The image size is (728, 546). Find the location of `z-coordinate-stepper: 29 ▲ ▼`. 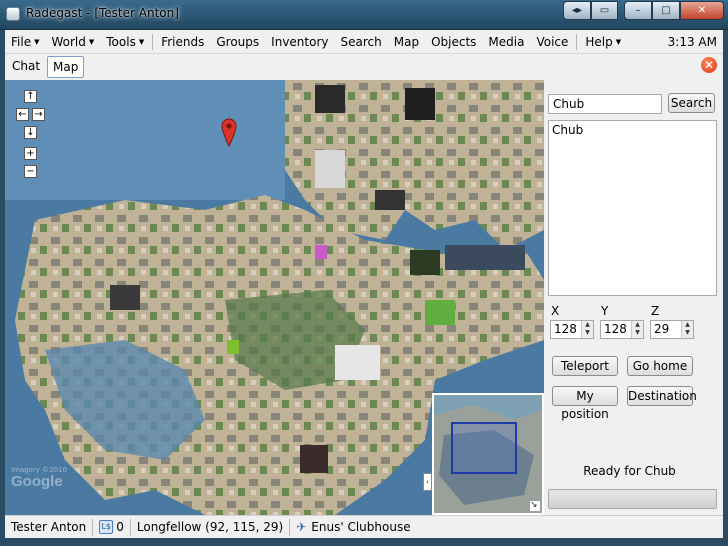

z-coordinate-stepper: 29 ▲ ▼ is located at coordinates (672, 329).